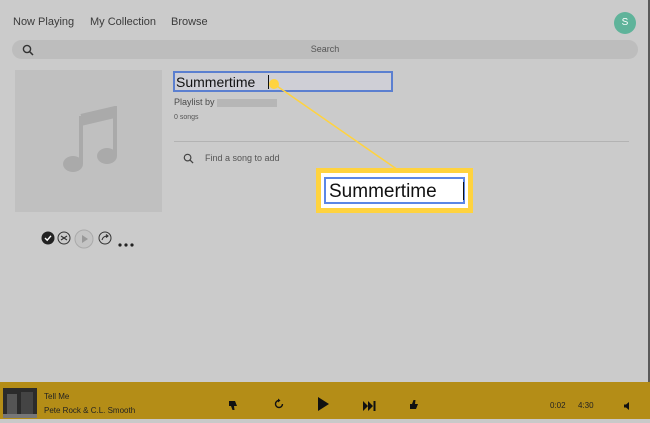 This screenshot has width=650, height=423. What do you see at coordinates (48, 240) in the screenshot?
I see `download-check-icon` at bounding box center [48, 240].